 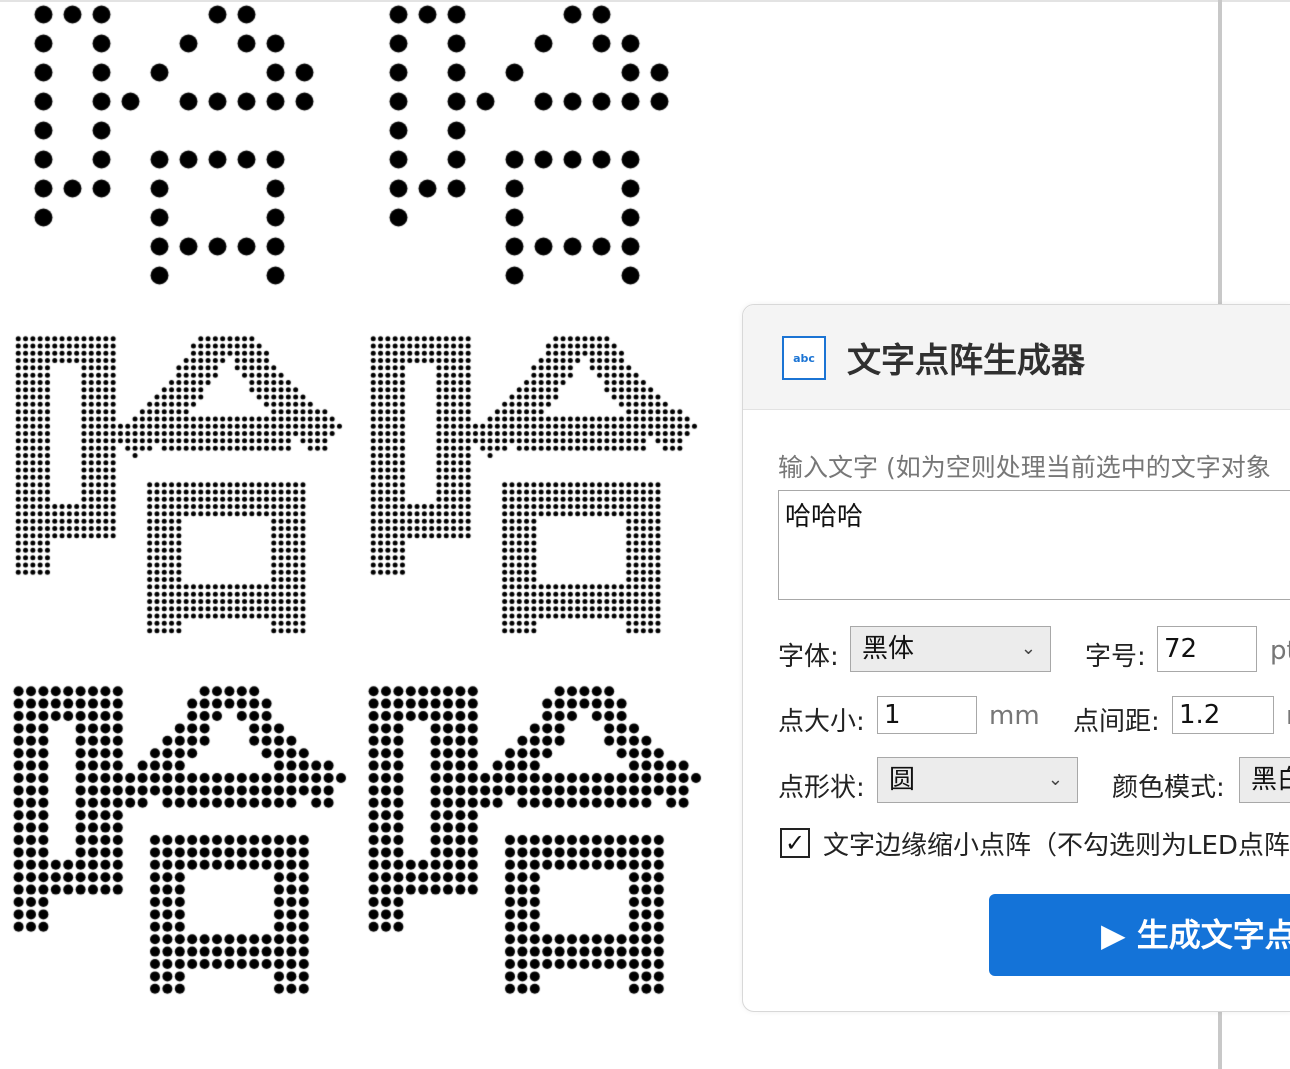 I want to click on dot-size-unit: mm, so click(x=1014, y=716).